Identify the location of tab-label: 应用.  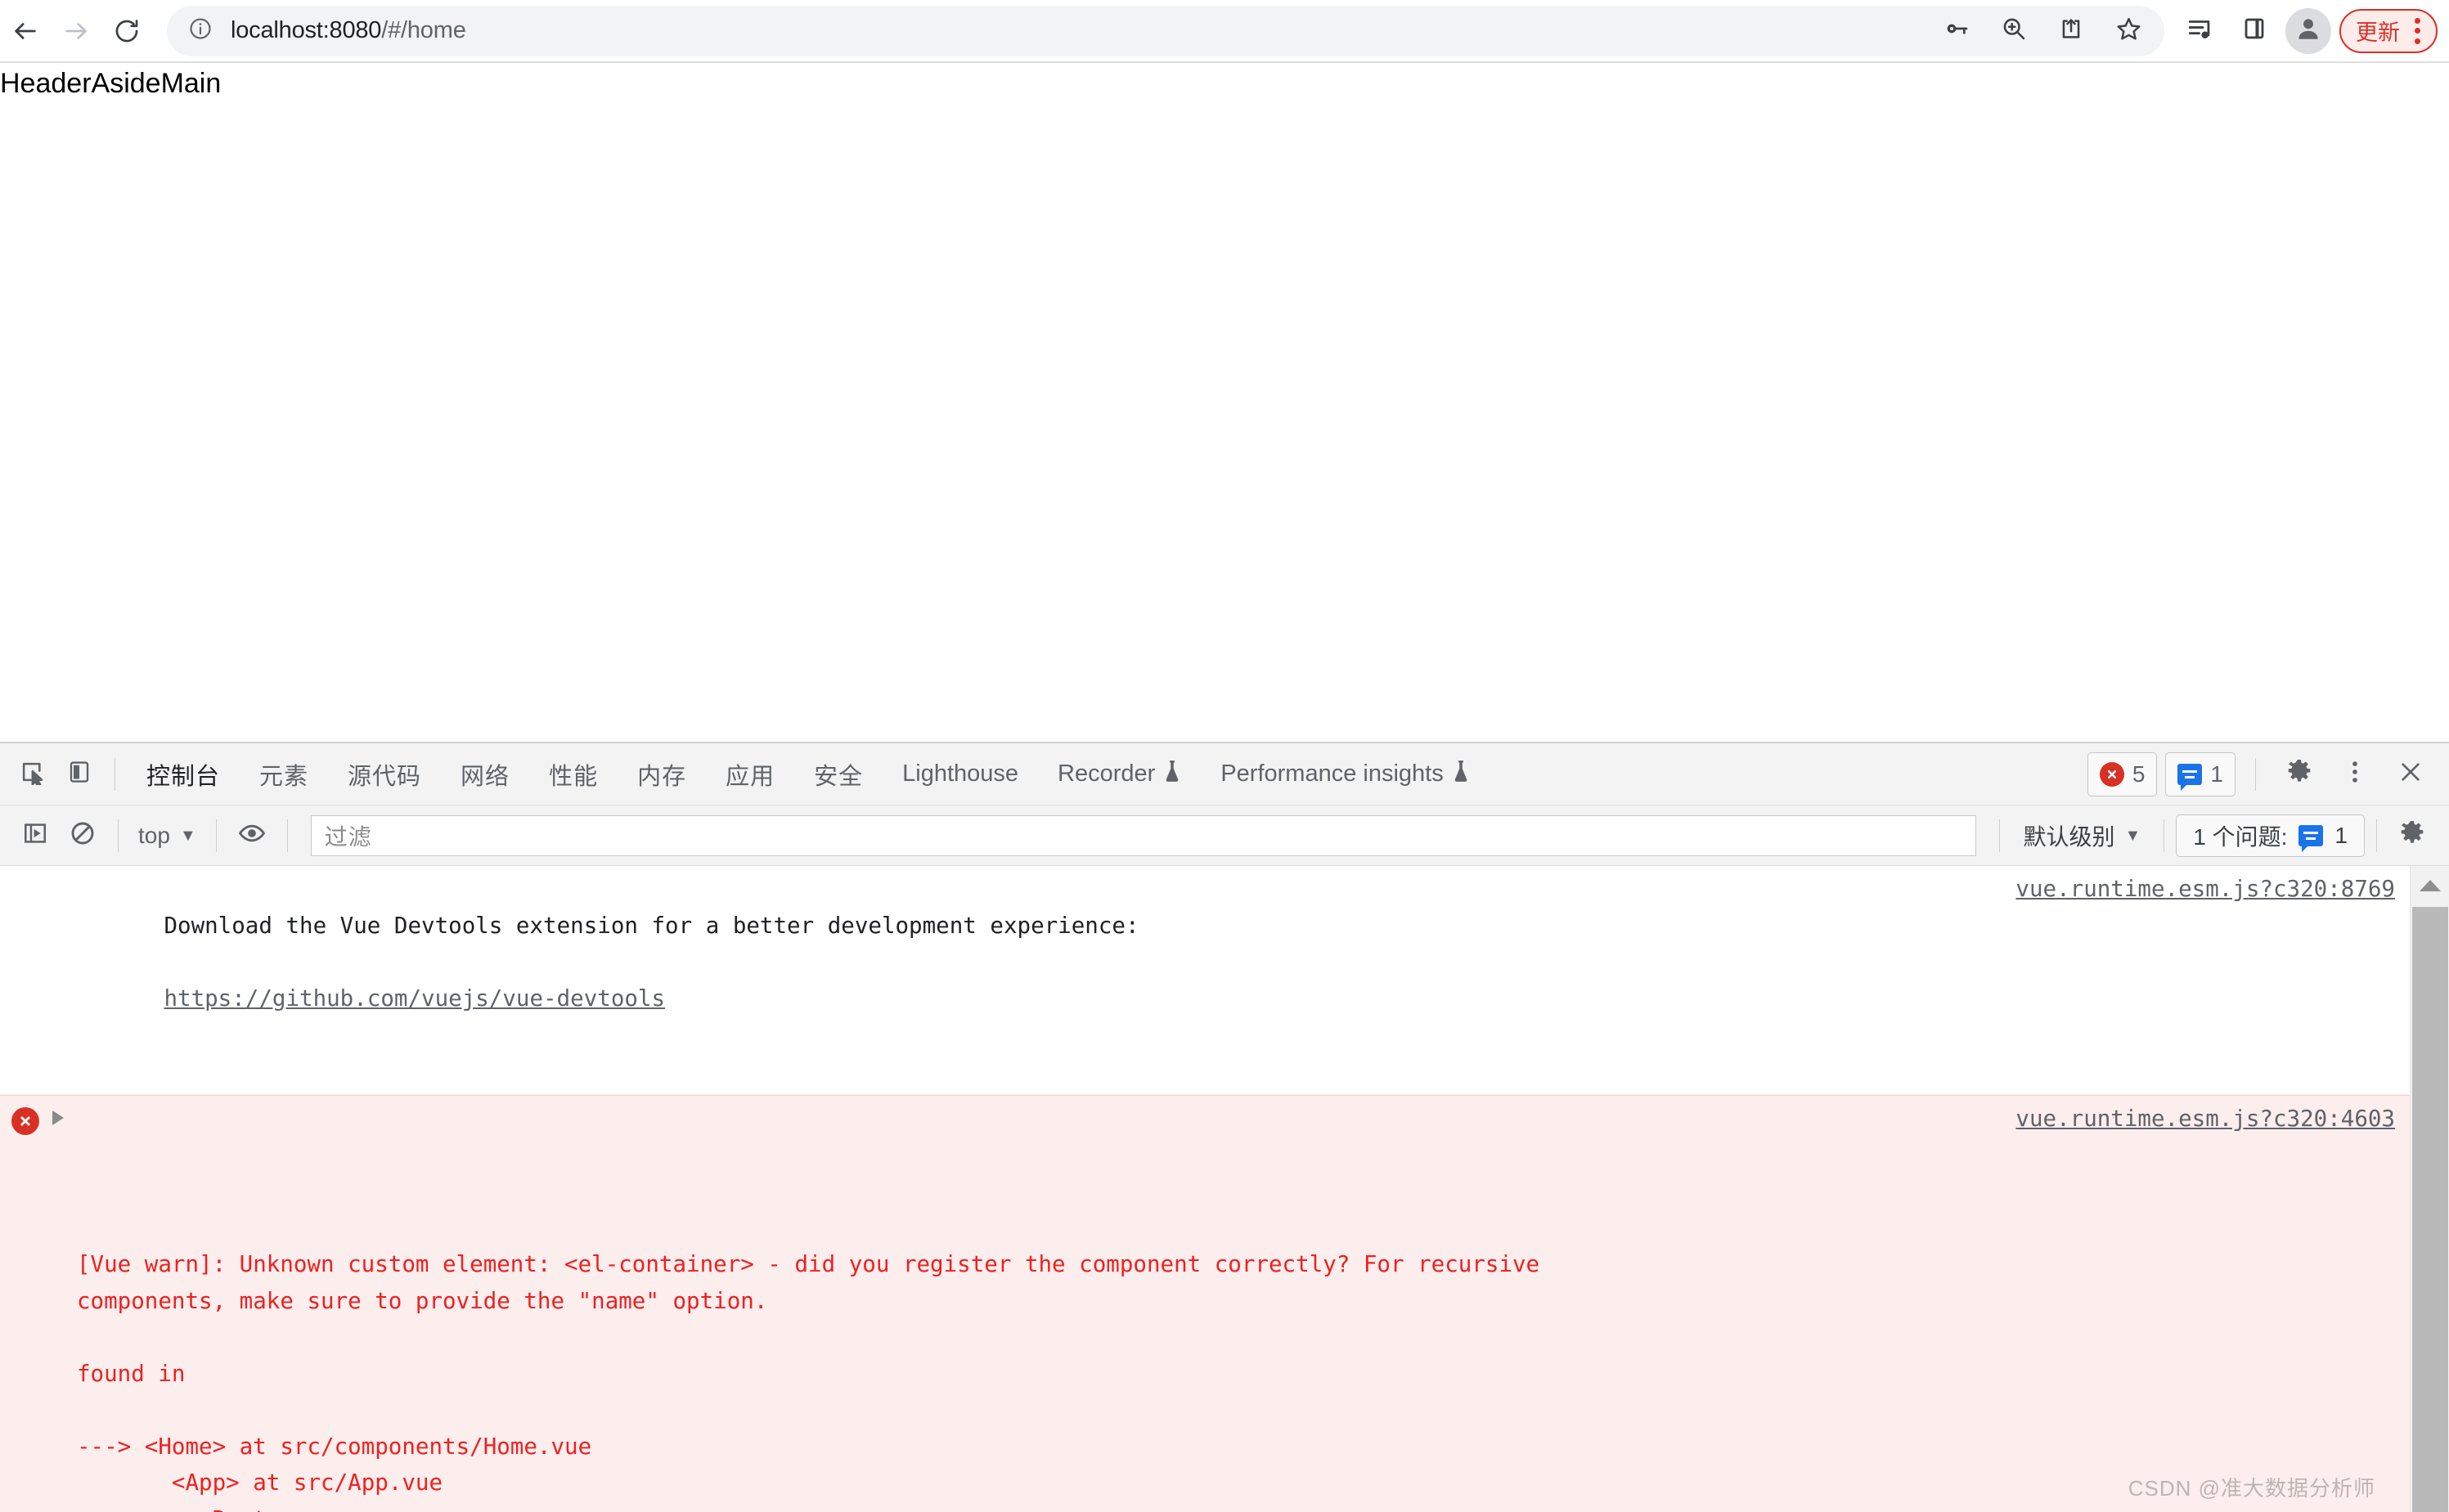
(750, 776).